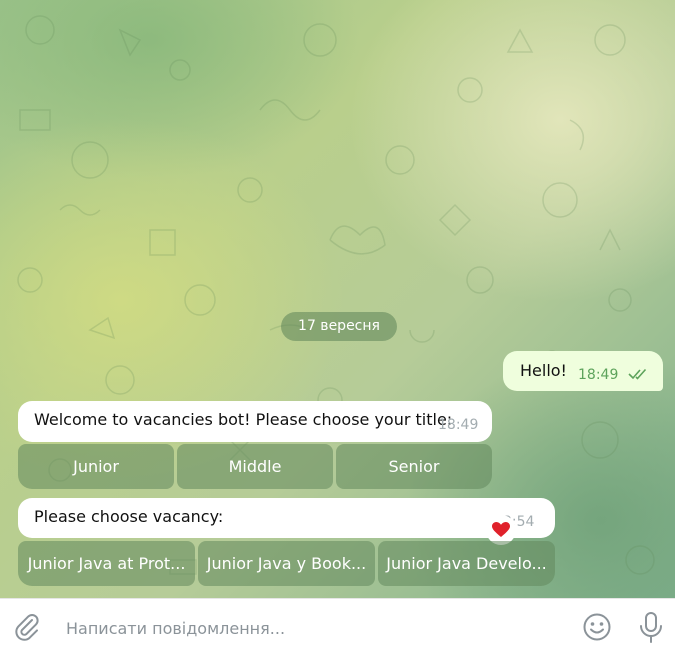  I want to click on message-composer, so click(337, 627).